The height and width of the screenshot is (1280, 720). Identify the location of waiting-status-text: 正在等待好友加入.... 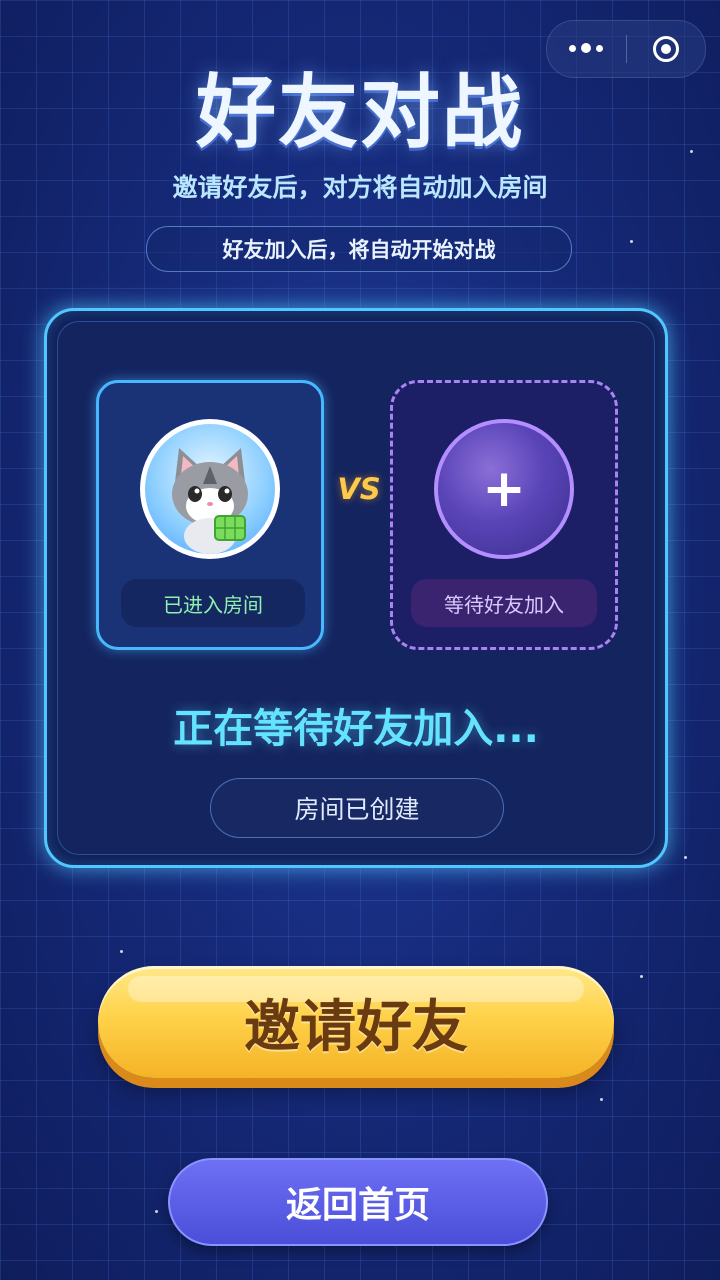
(356, 729).